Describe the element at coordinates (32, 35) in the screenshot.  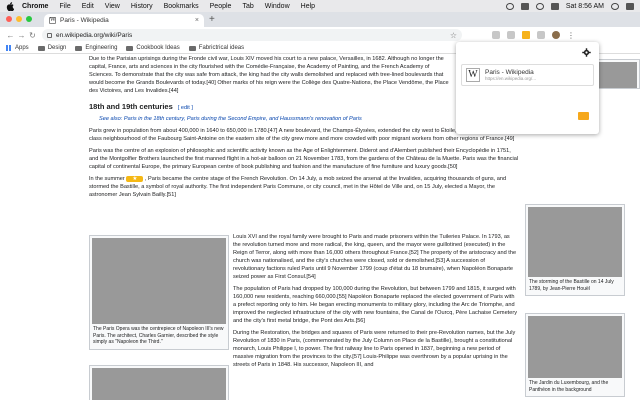
I see `reload-button: ↻` at that location.